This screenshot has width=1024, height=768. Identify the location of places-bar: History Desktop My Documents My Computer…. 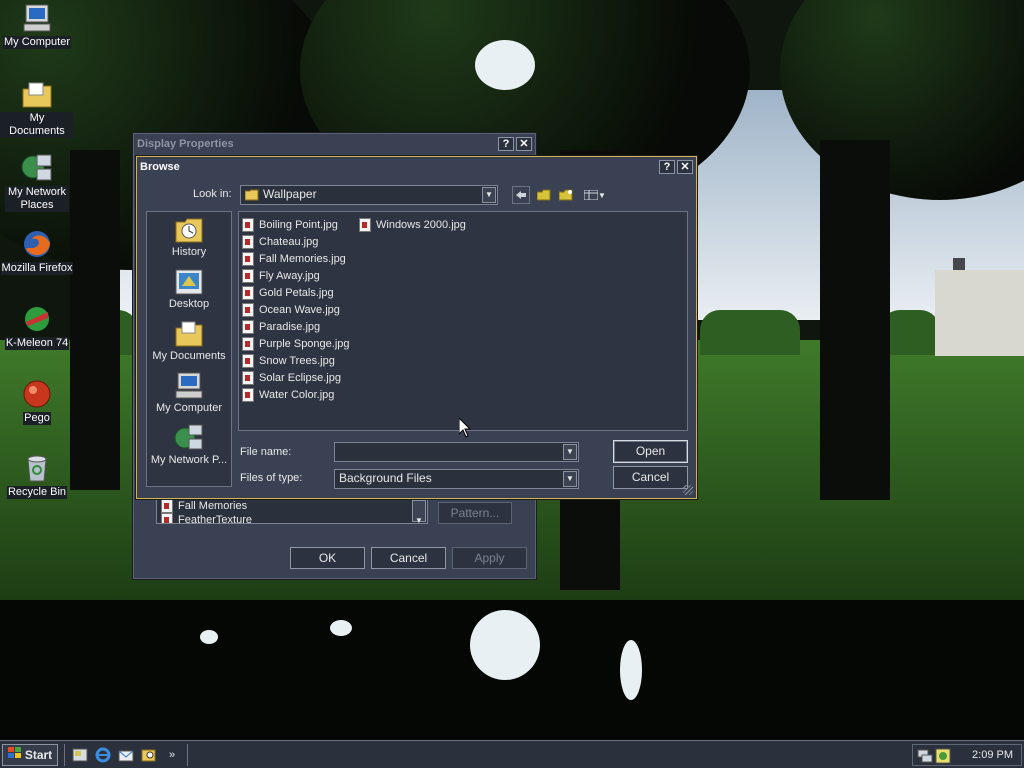
(189, 349).